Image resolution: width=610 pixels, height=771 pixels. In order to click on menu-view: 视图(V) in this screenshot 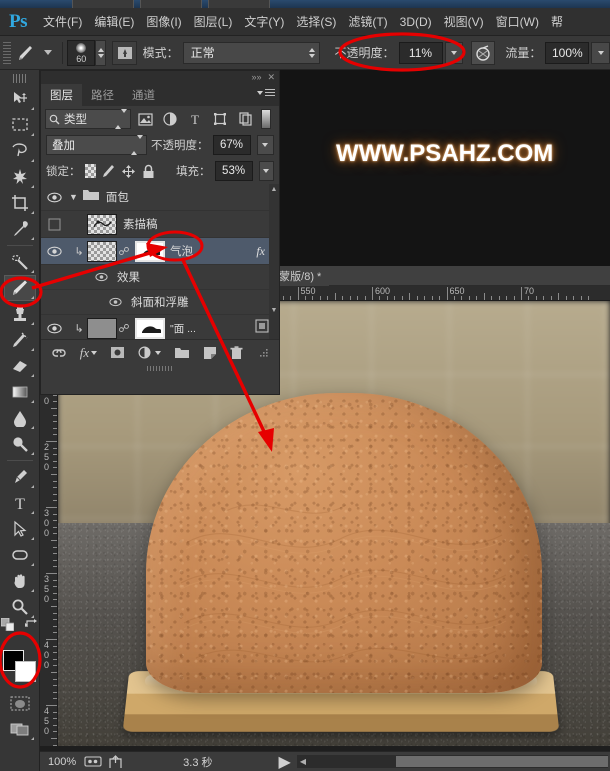, I will do `click(464, 21)`.